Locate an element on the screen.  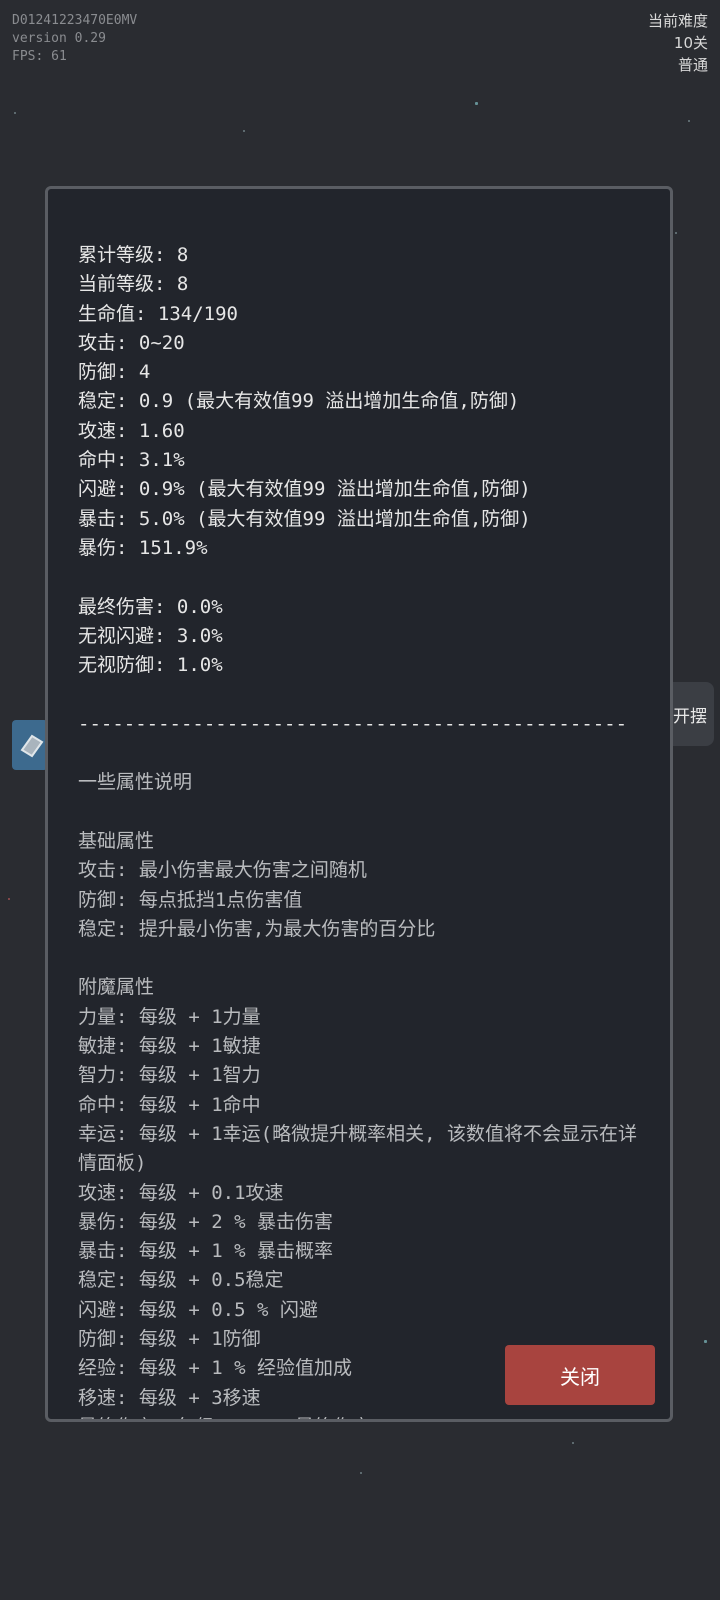
enchant-intellect: 智力: 每级 + 1智力 is located at coordinates (169, 1075).